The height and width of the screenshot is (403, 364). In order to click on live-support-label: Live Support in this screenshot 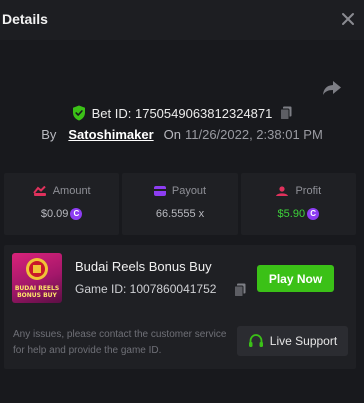, I will do `click(303, 341)`.